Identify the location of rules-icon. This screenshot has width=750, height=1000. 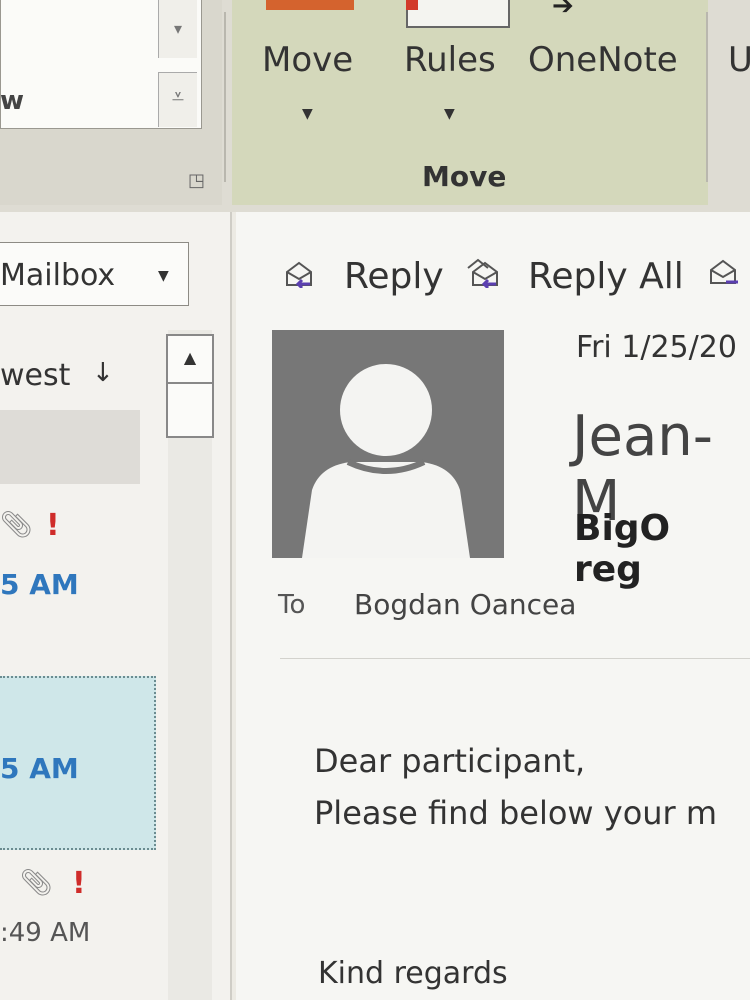
(458, 14).